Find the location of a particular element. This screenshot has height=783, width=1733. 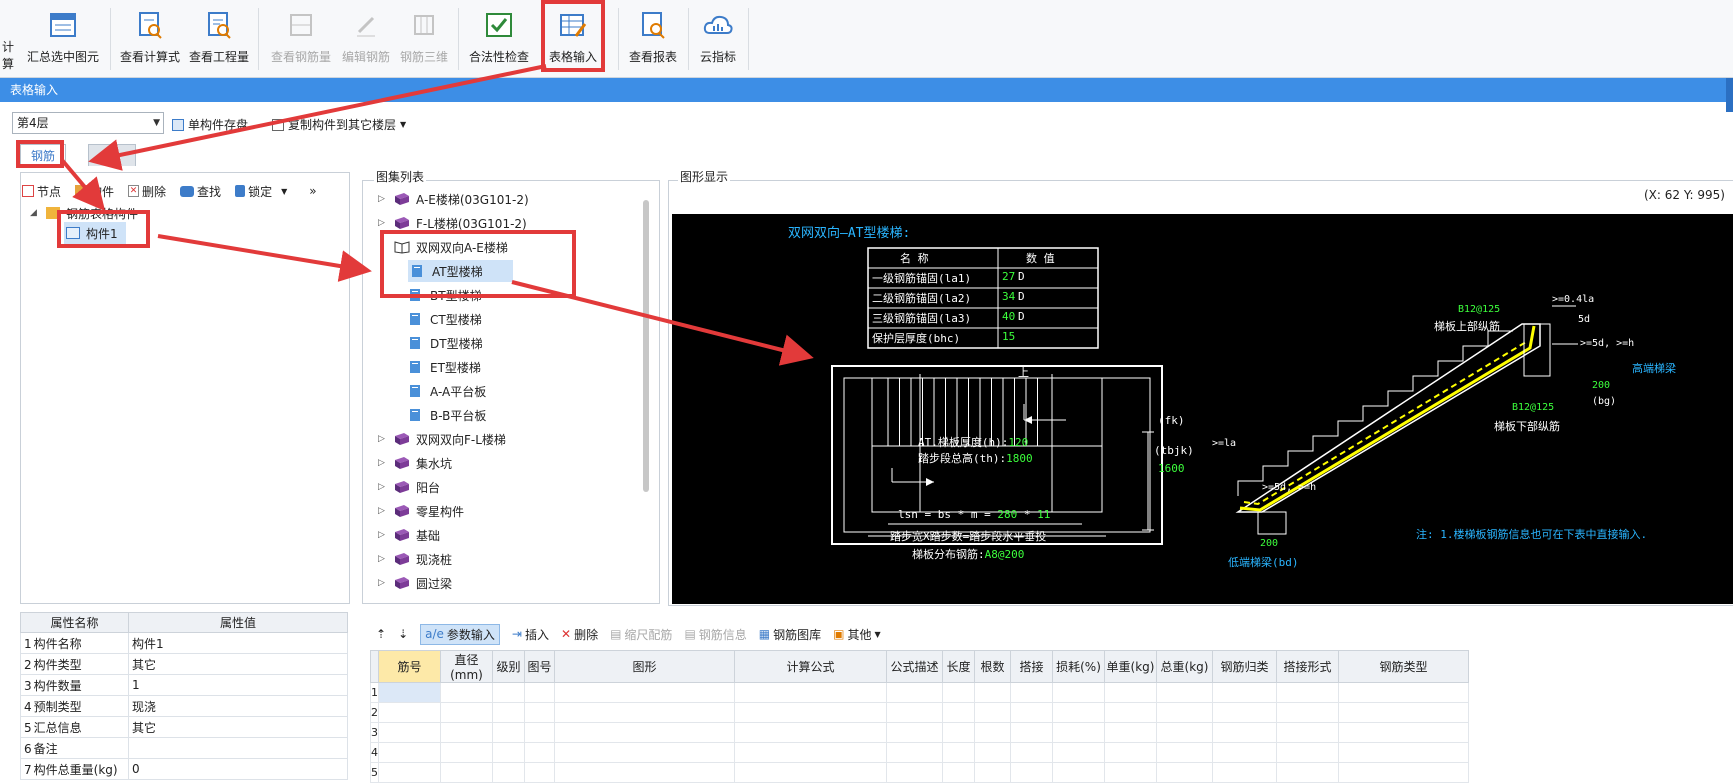

atlas-item: ▷ A-E楼梯(03G101-2) is located at coordinates (453, 199).